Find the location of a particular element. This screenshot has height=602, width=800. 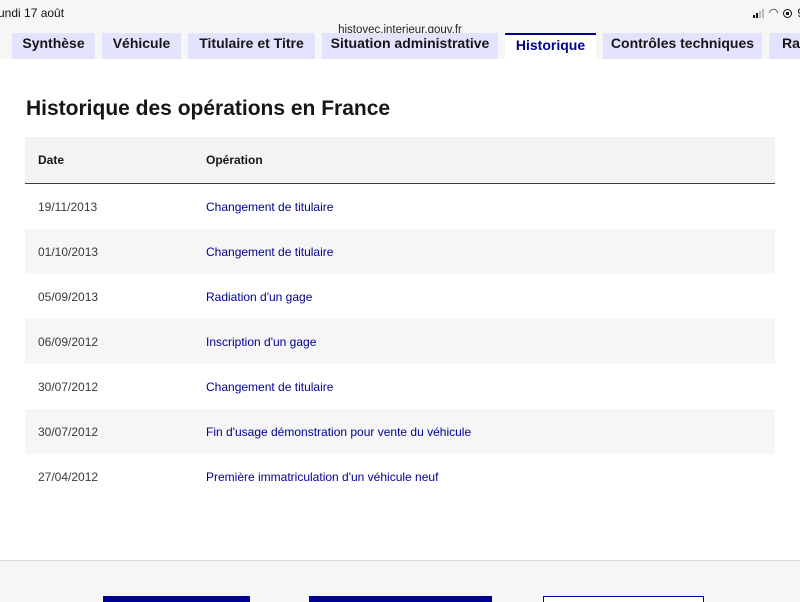

tab-controles-techniques: Contrôles techniques is located at coordinates (682, 46).